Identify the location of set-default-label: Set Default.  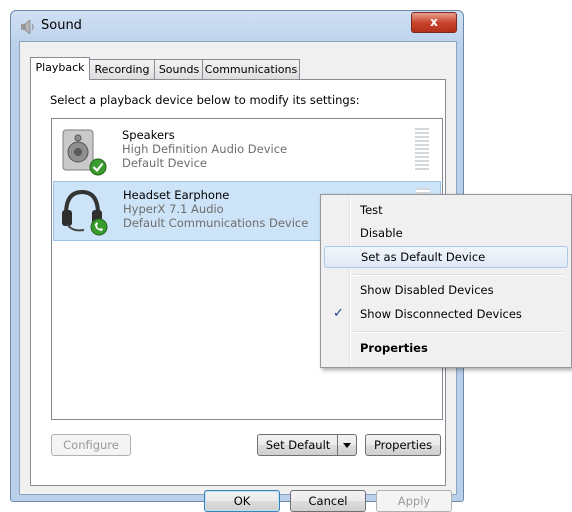
(298, 445).